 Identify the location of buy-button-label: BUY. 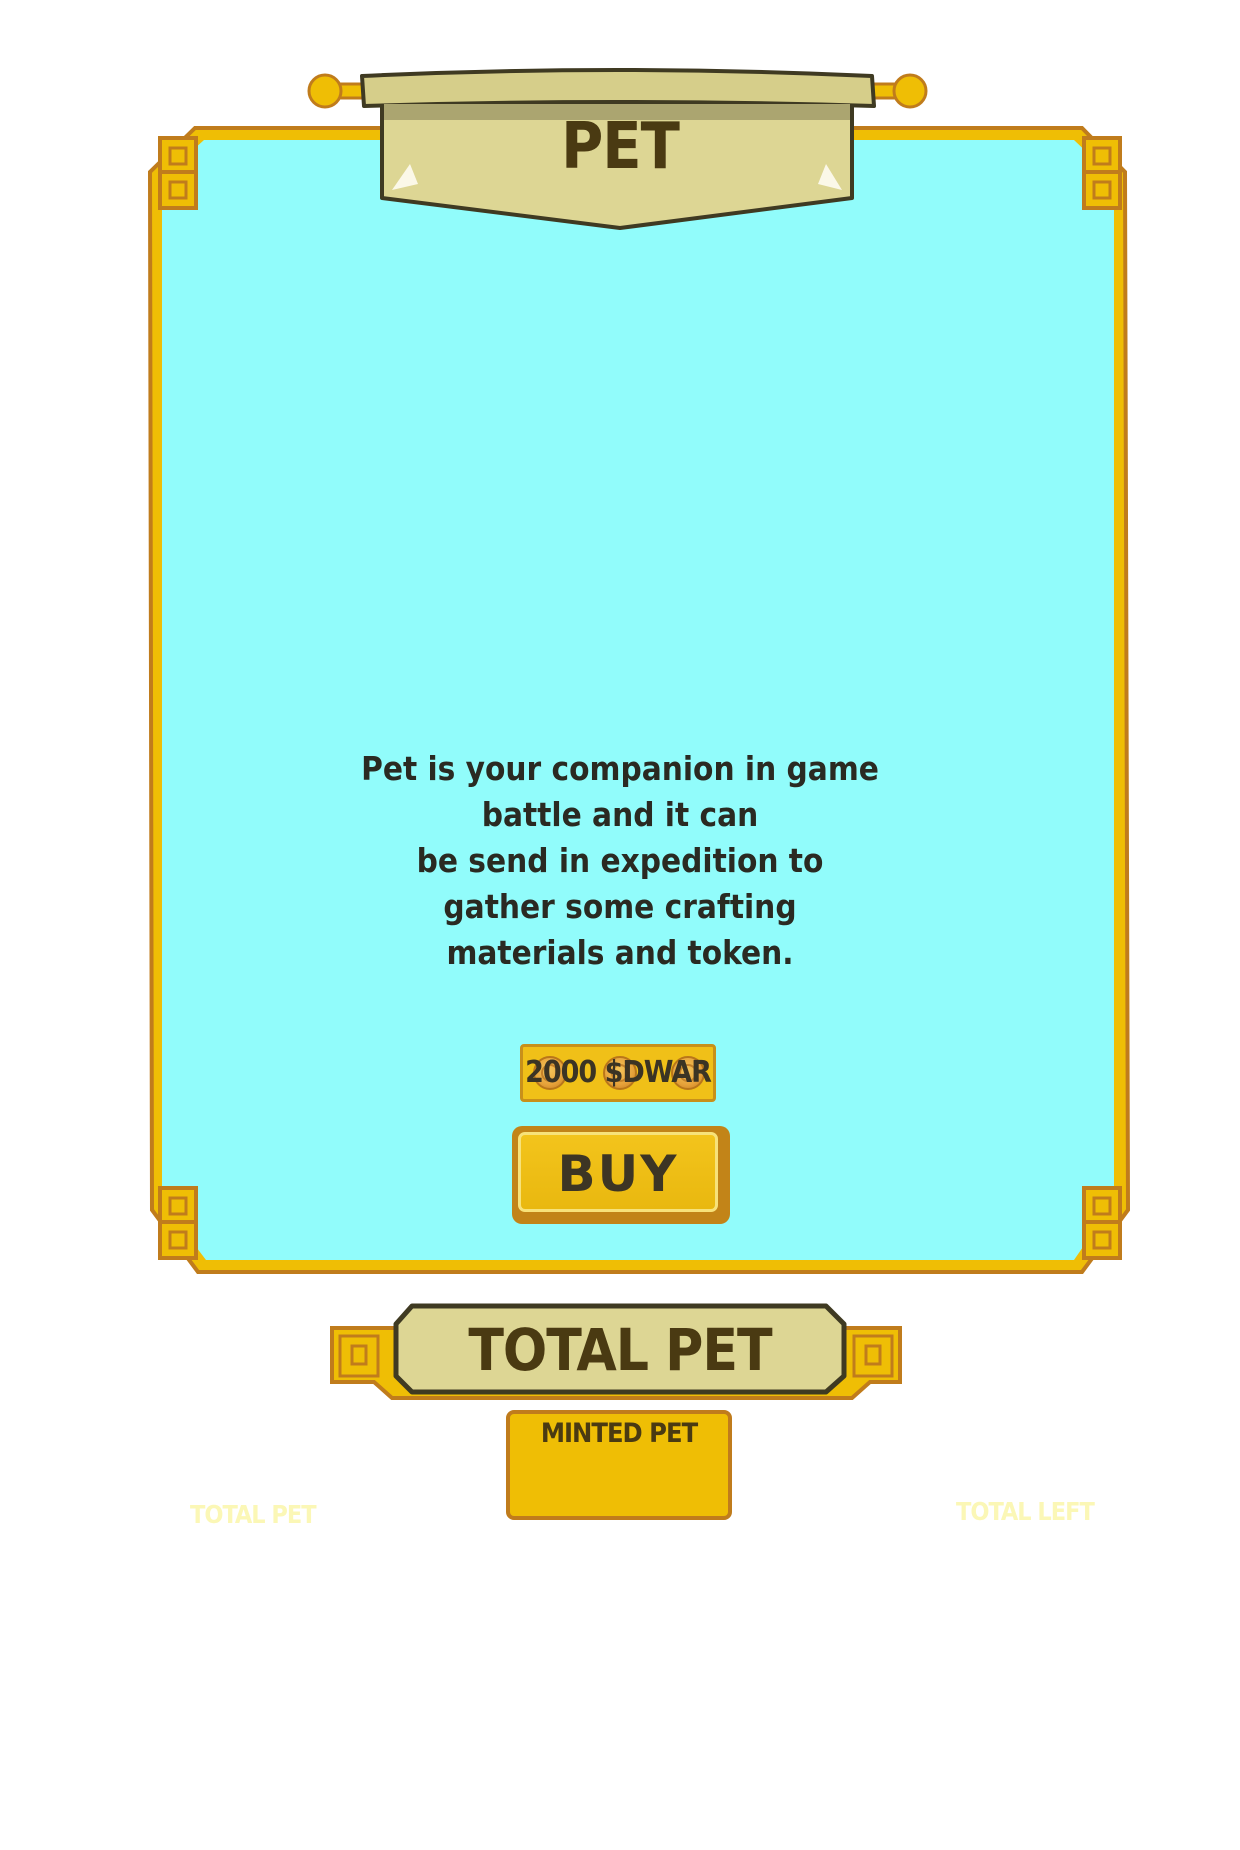
(618, 1174).